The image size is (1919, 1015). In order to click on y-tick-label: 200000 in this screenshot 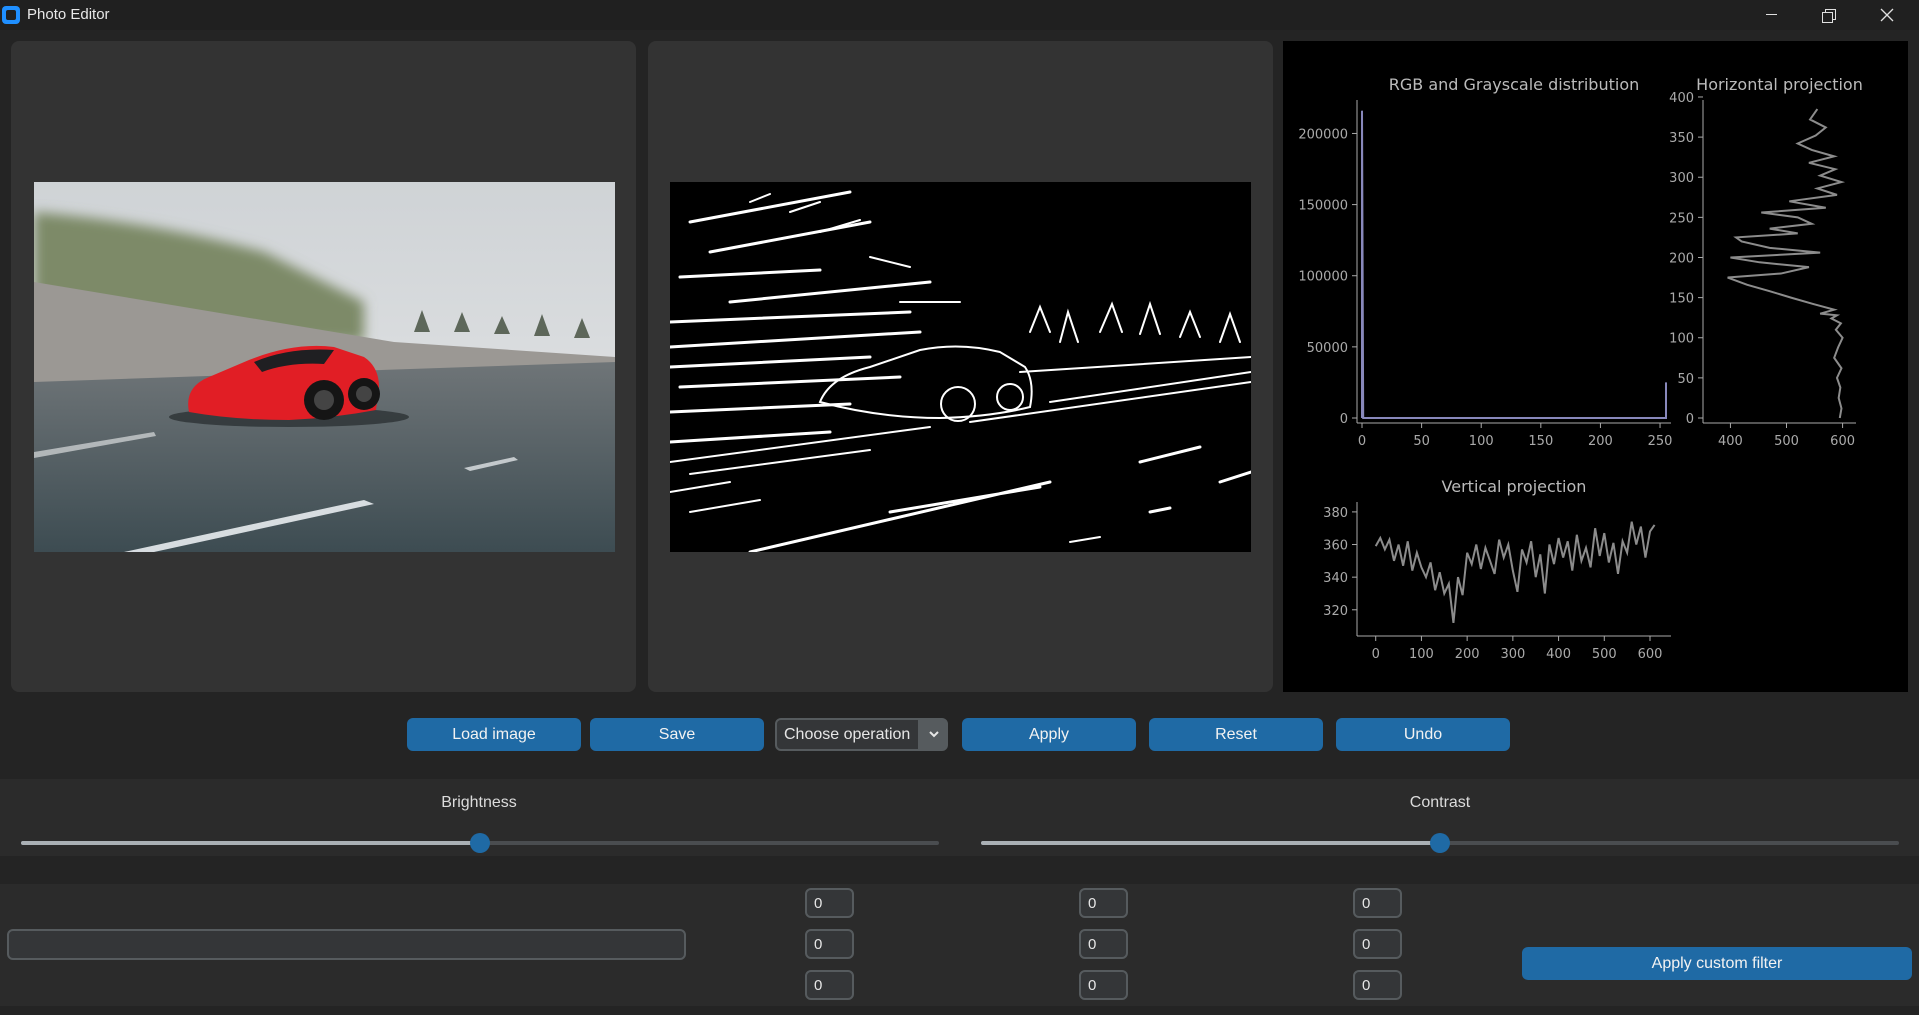, I will do `click(1323, 134)`.